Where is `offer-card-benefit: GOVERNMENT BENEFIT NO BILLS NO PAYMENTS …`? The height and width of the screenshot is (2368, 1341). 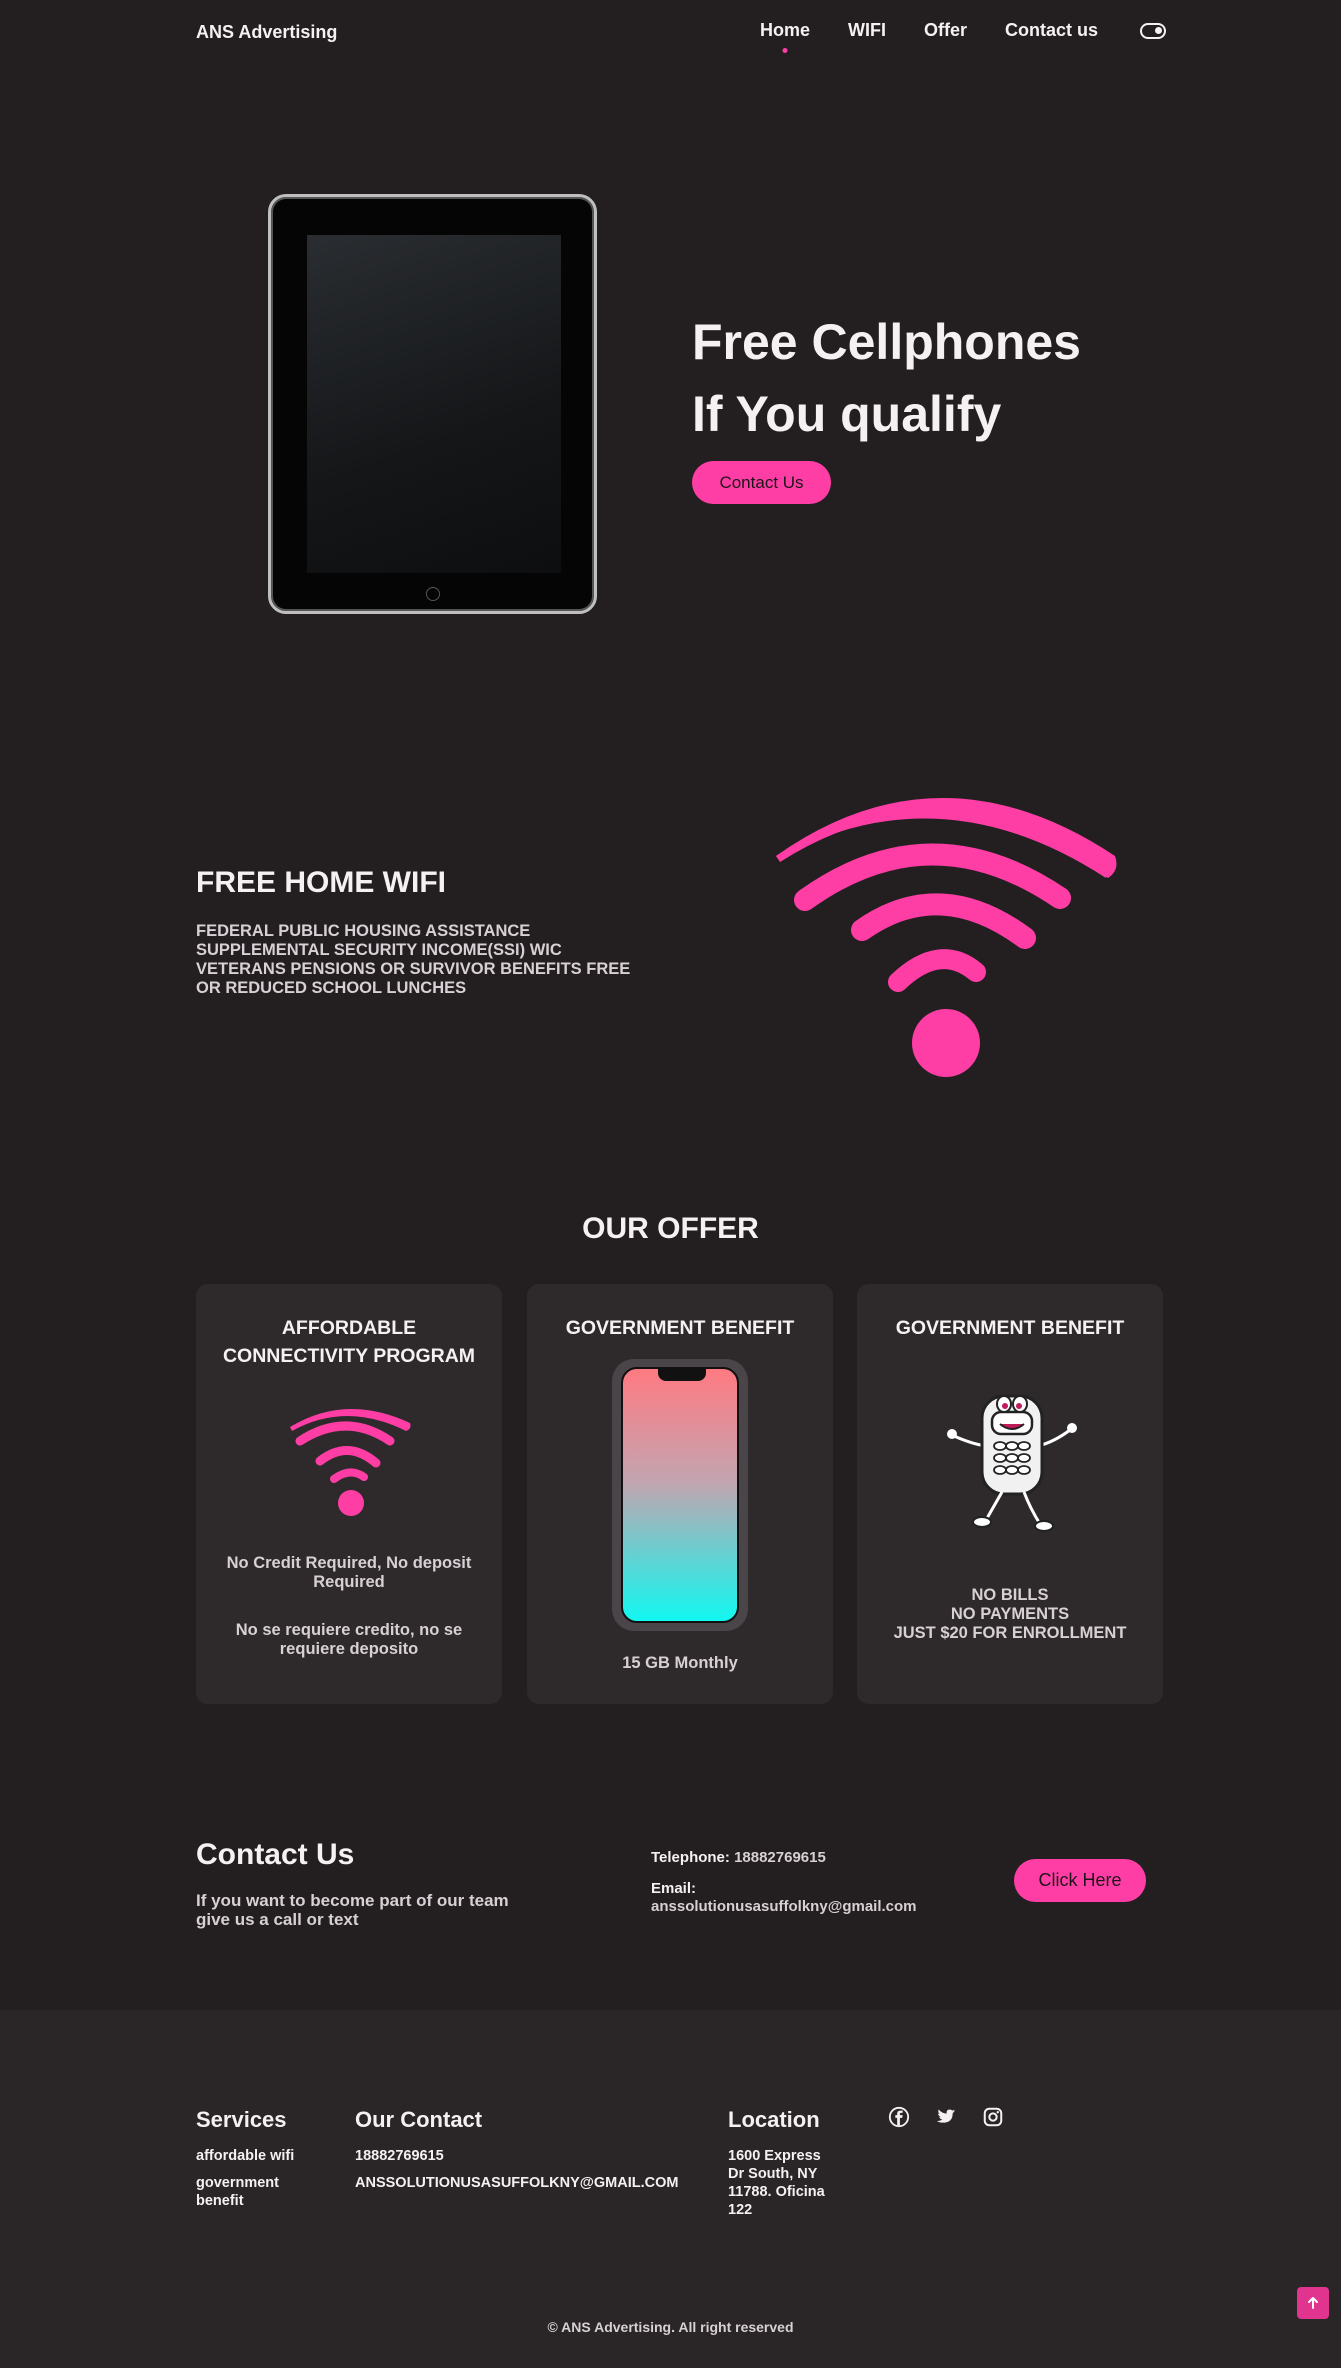 offer-card-benefit: GOVERNMENT BENEFIT NO BILLS NO PAYMENTS … is located at coordinates (1010, 1494).